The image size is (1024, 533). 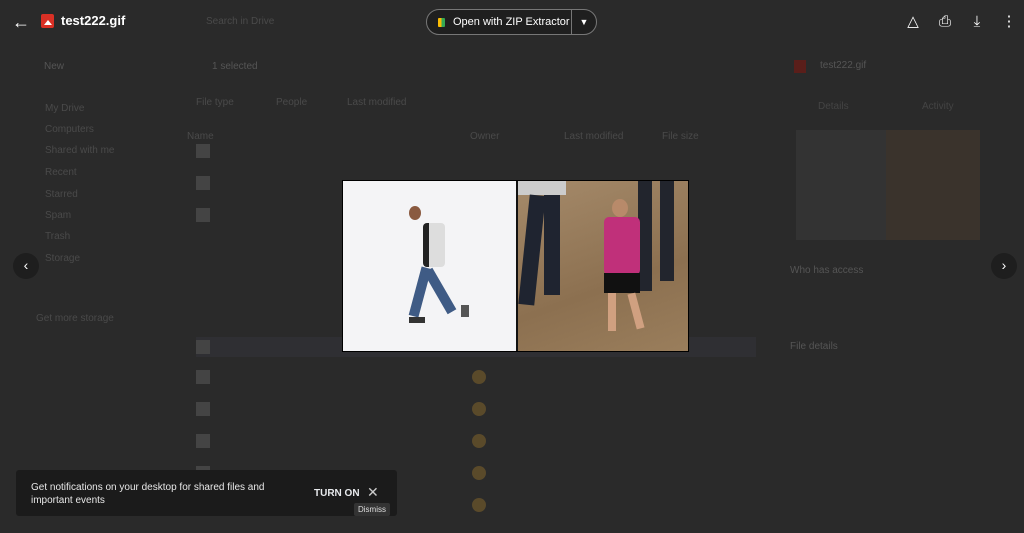 I want to click on close-icon: ✕, so click(x=373, y=492).